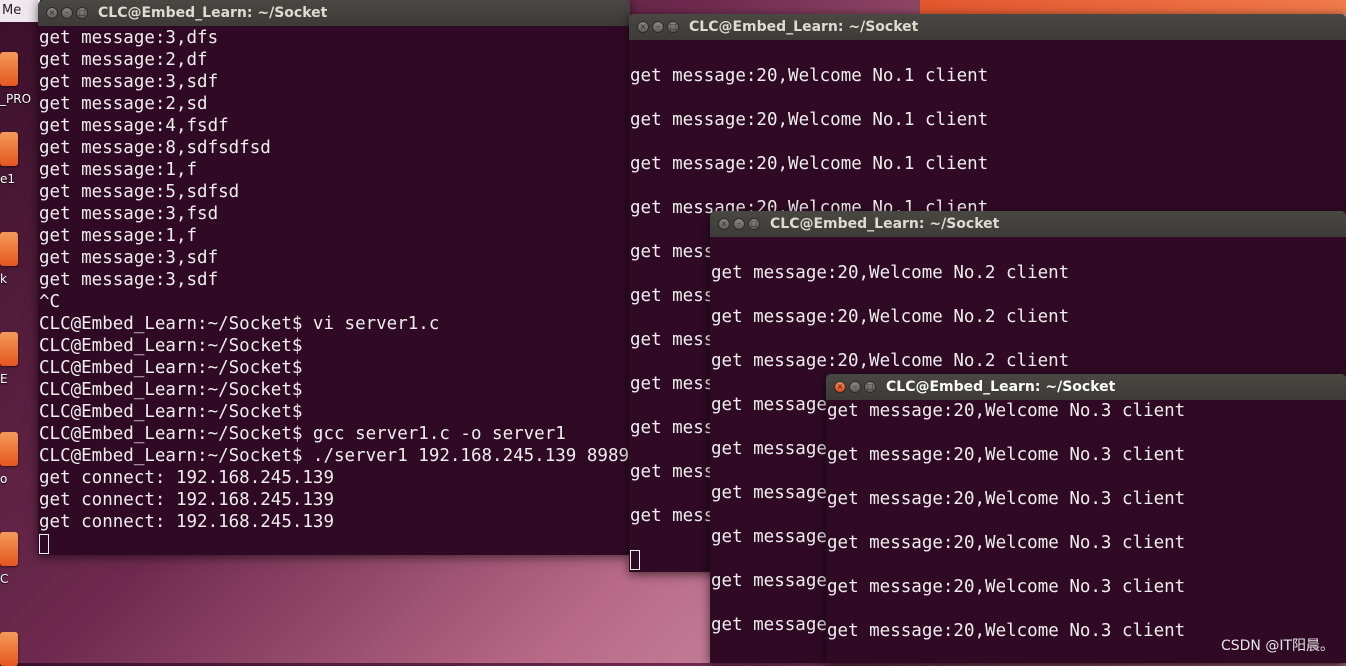 This screenshot has height=666, width=1346. What do you see at coordinates (4, 579) in the screenshot?
I see `desktop-icon-label: C` at bounding box center [4, 579].